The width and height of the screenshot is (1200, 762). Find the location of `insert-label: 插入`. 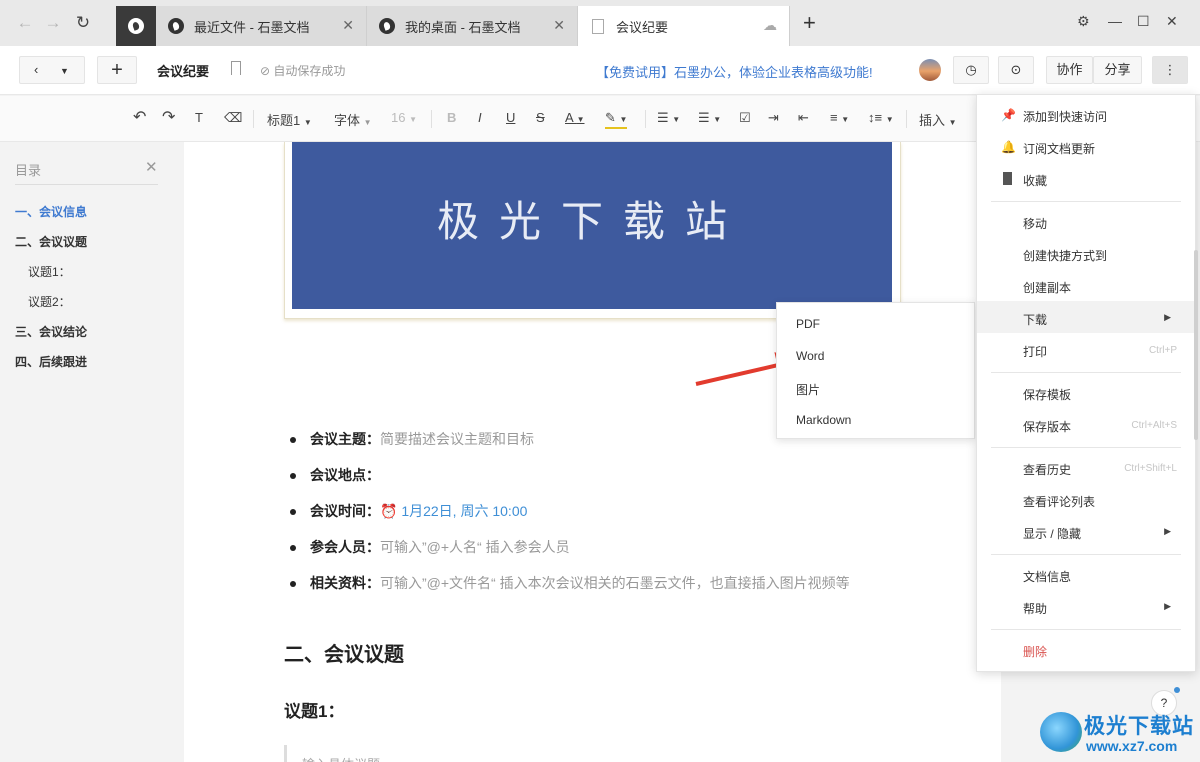

insert-label: 插入 is located at coordinates (932, 120).